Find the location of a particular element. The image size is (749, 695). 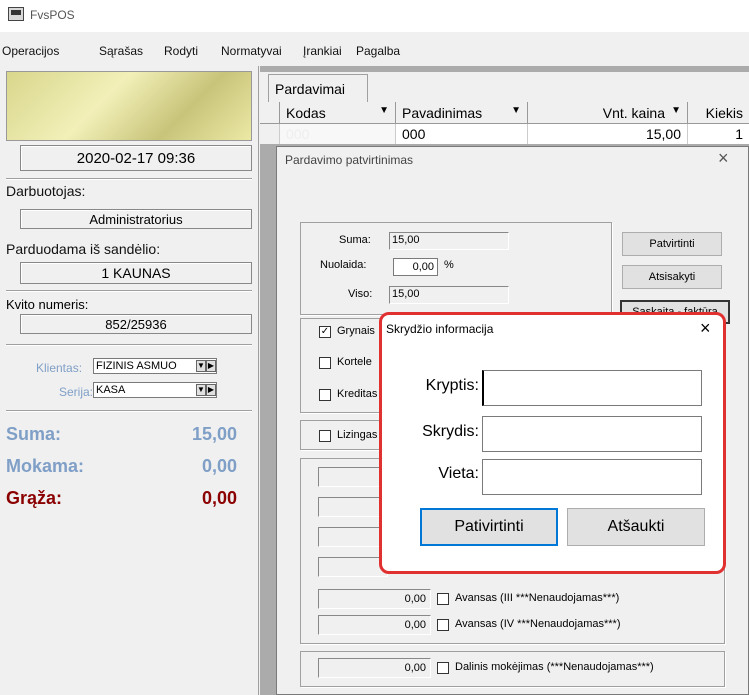

logo-image is located at coordinates (129, 106).